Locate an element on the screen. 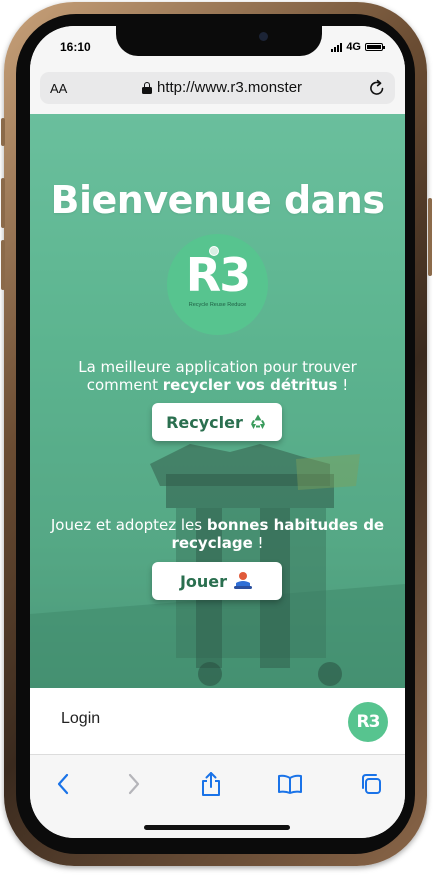  url-display: http://www.r3.monster is located at coordinates (222, 87).